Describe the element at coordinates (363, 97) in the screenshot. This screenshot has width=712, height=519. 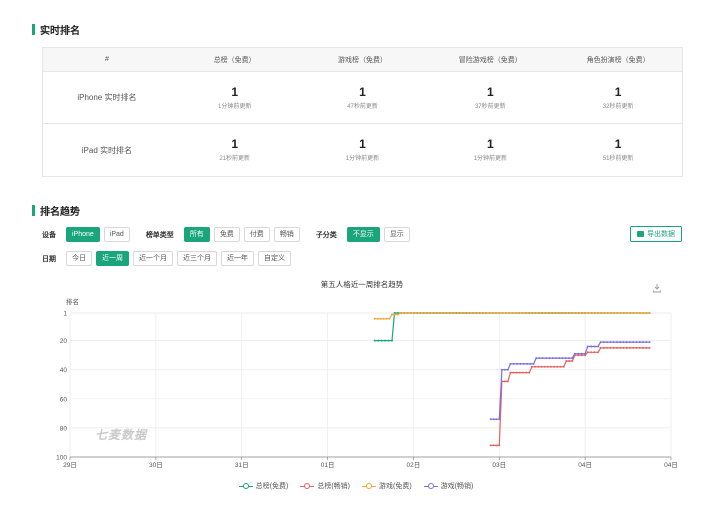
I see `rank-cell: 1 47秒前更新` at that location.